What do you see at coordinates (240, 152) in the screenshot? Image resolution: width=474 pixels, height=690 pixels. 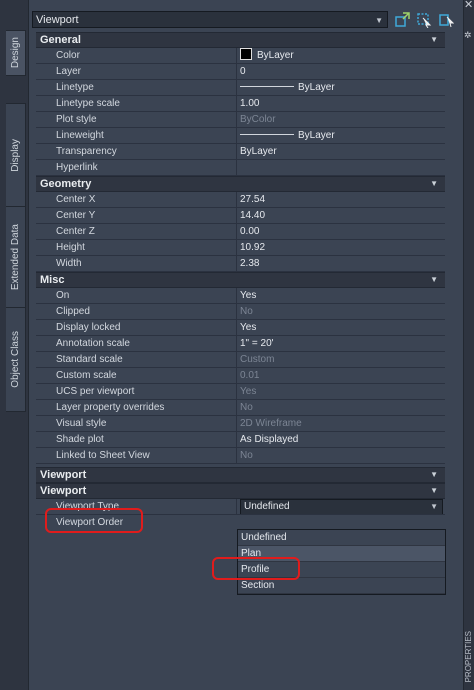 I see `property-row-transparency: Transparency ByLayer` at bounding box center [240, 152].